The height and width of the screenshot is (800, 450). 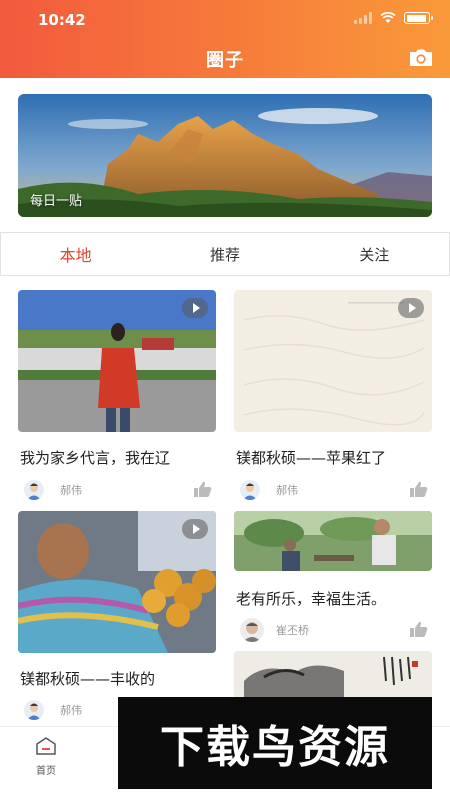 I want to click on watermark-banner: 下载鸟资源, so click(x=275, y=743).